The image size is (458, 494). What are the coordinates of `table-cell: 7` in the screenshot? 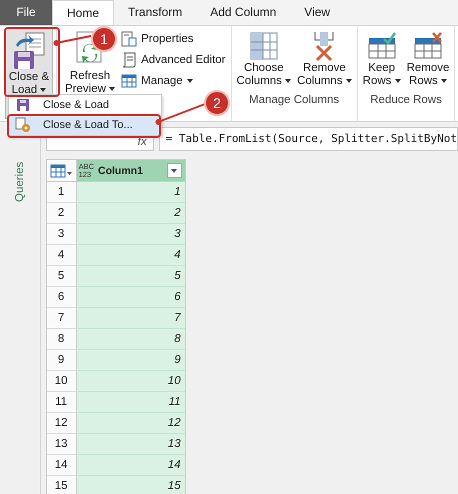 It's located at (130, 318).